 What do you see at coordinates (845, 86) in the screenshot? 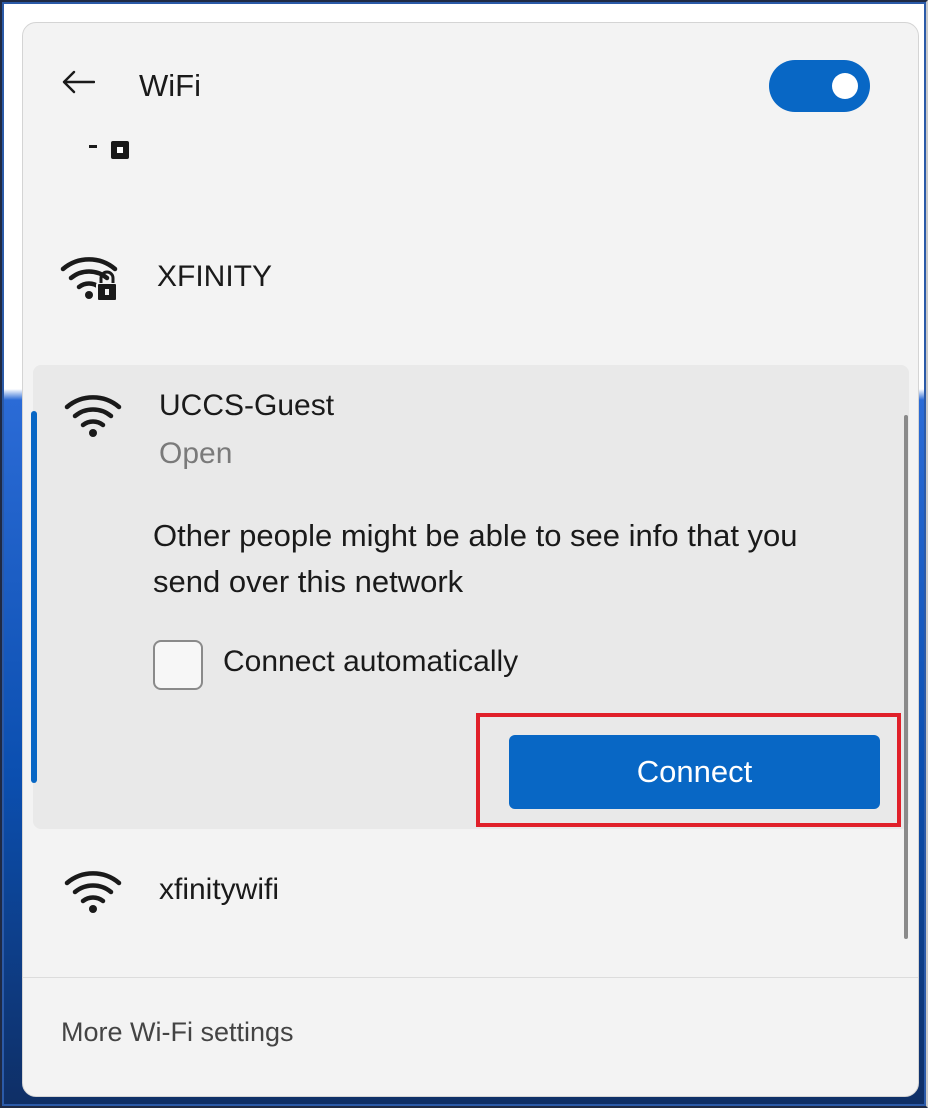
I see `toggle-knob` at bounding box center [845, 86].